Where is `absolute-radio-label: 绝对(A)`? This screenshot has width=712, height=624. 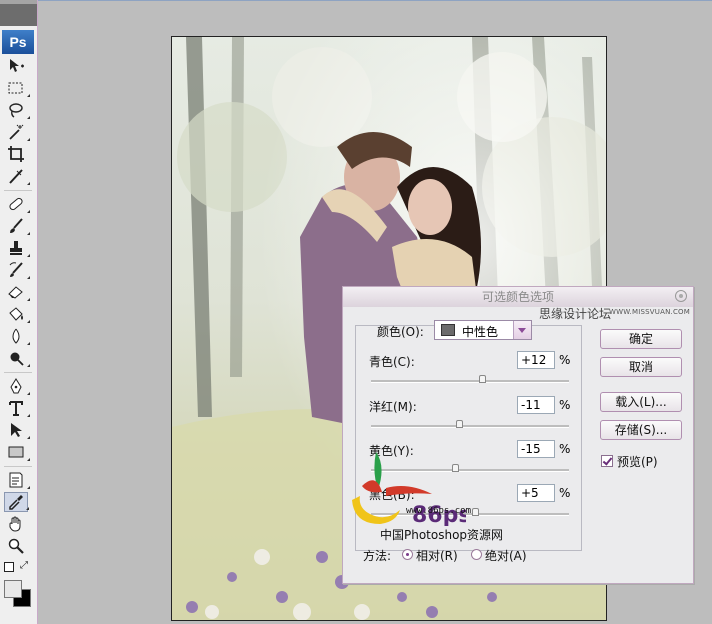
absolute-radio-label: 绝对(A) is located at coordinates (506, 555).